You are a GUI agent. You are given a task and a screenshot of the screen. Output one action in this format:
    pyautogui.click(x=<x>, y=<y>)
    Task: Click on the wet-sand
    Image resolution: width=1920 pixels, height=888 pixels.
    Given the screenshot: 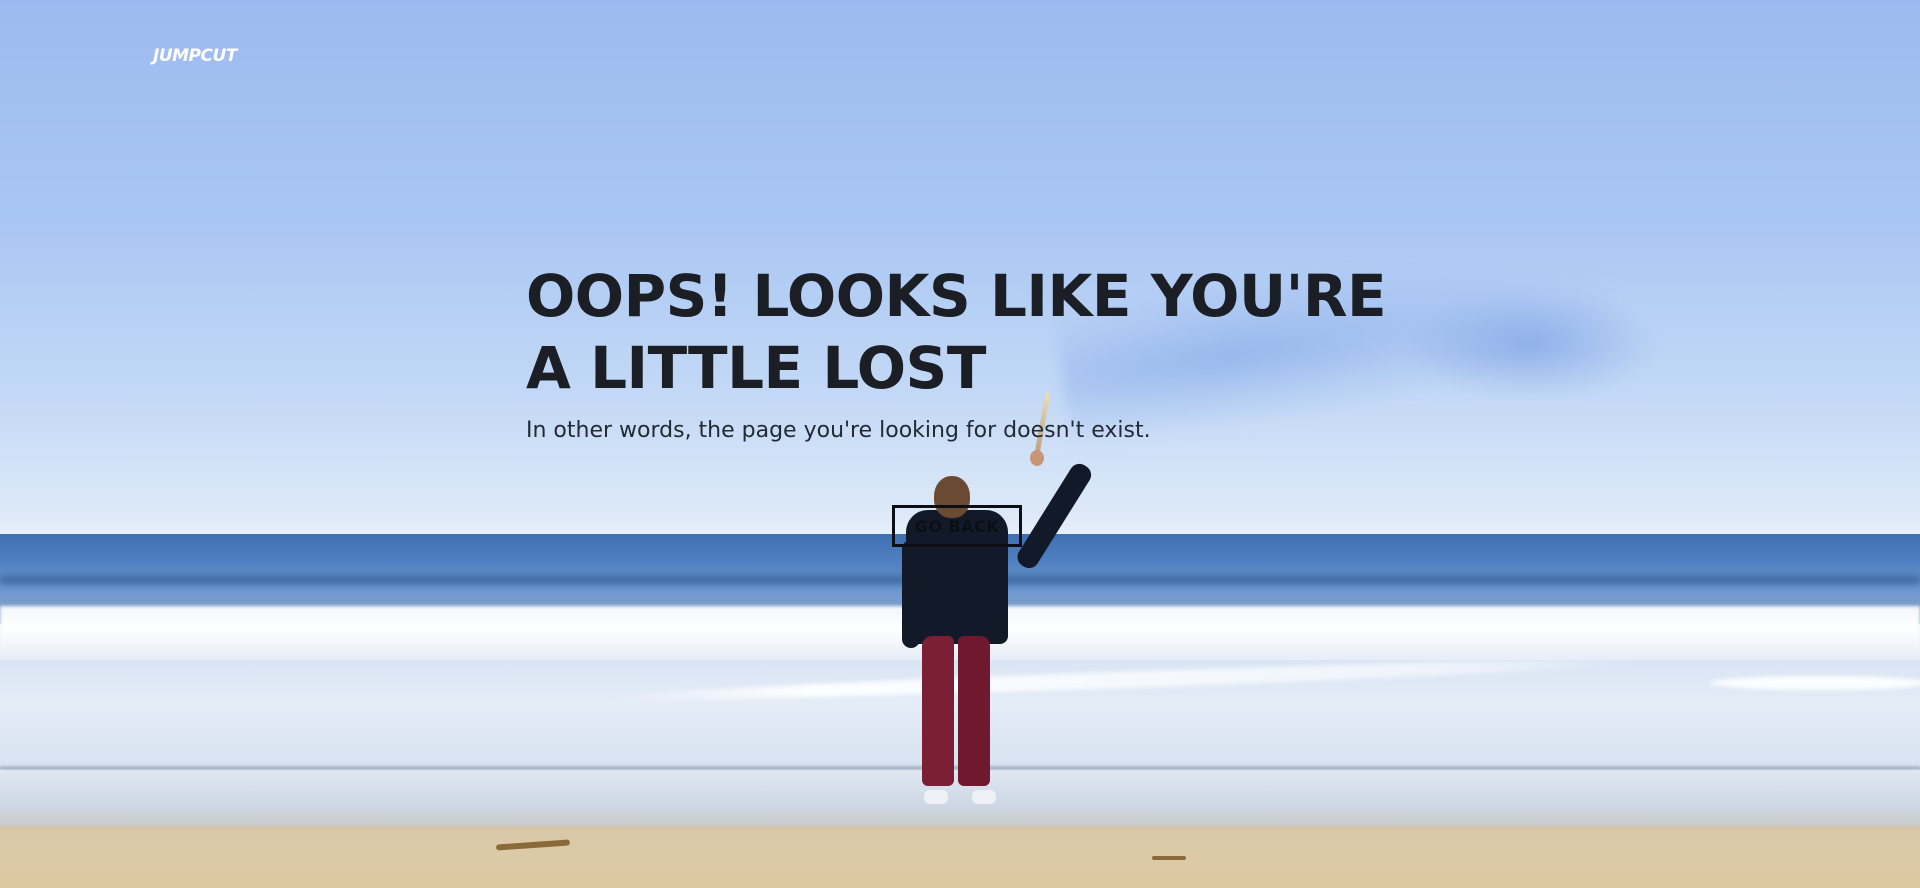 What is the action you would take?
    pyautogui.click(x=960, y=798)
    